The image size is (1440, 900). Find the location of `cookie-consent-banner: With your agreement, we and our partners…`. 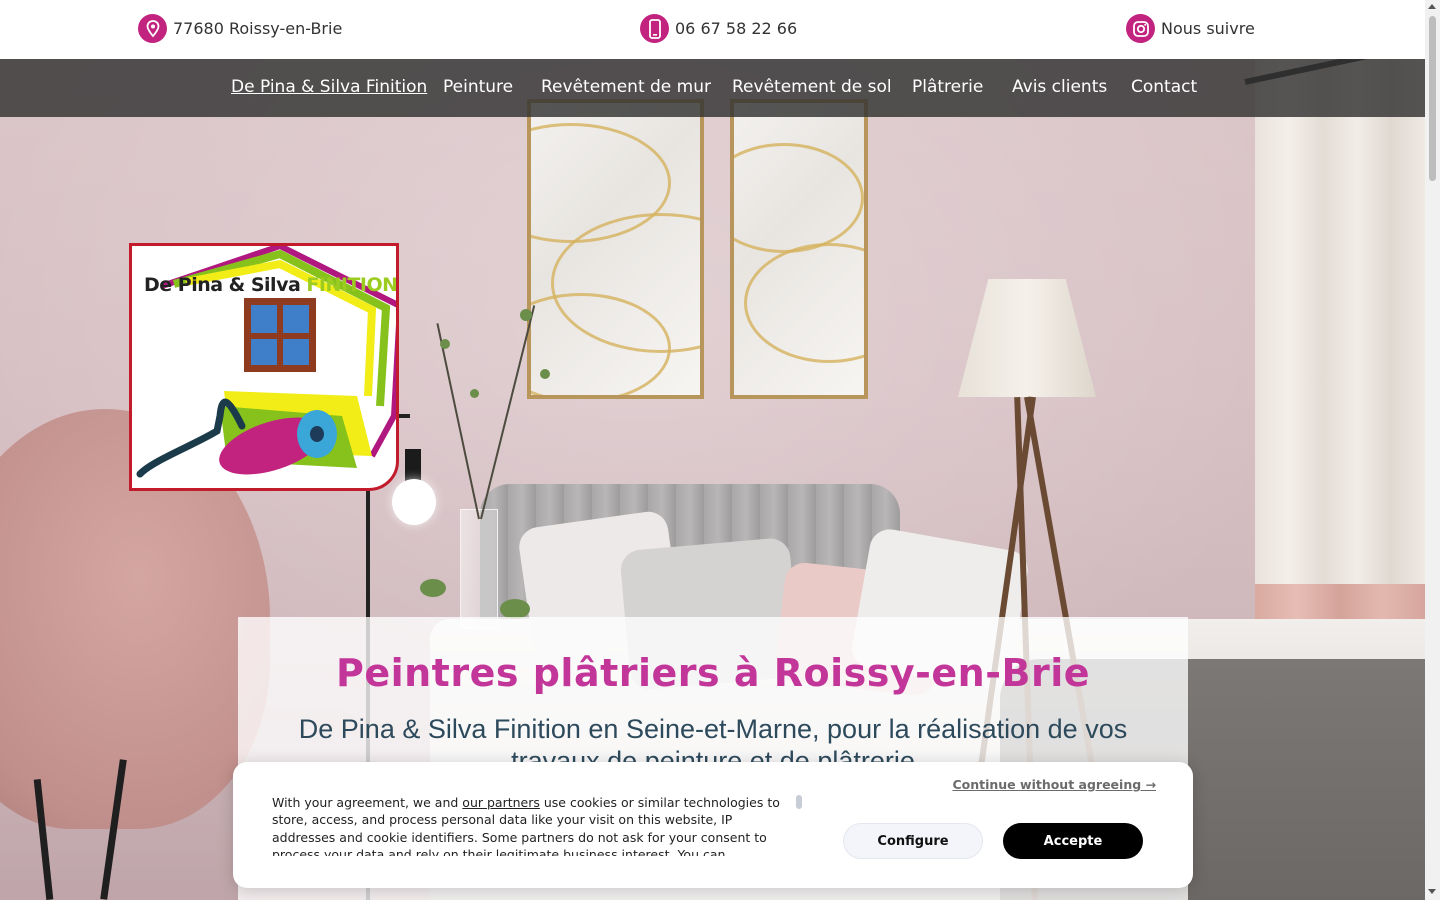

cookie-consent-banner: With your agreement, we and our partners… is located at coordinates (713, 825).